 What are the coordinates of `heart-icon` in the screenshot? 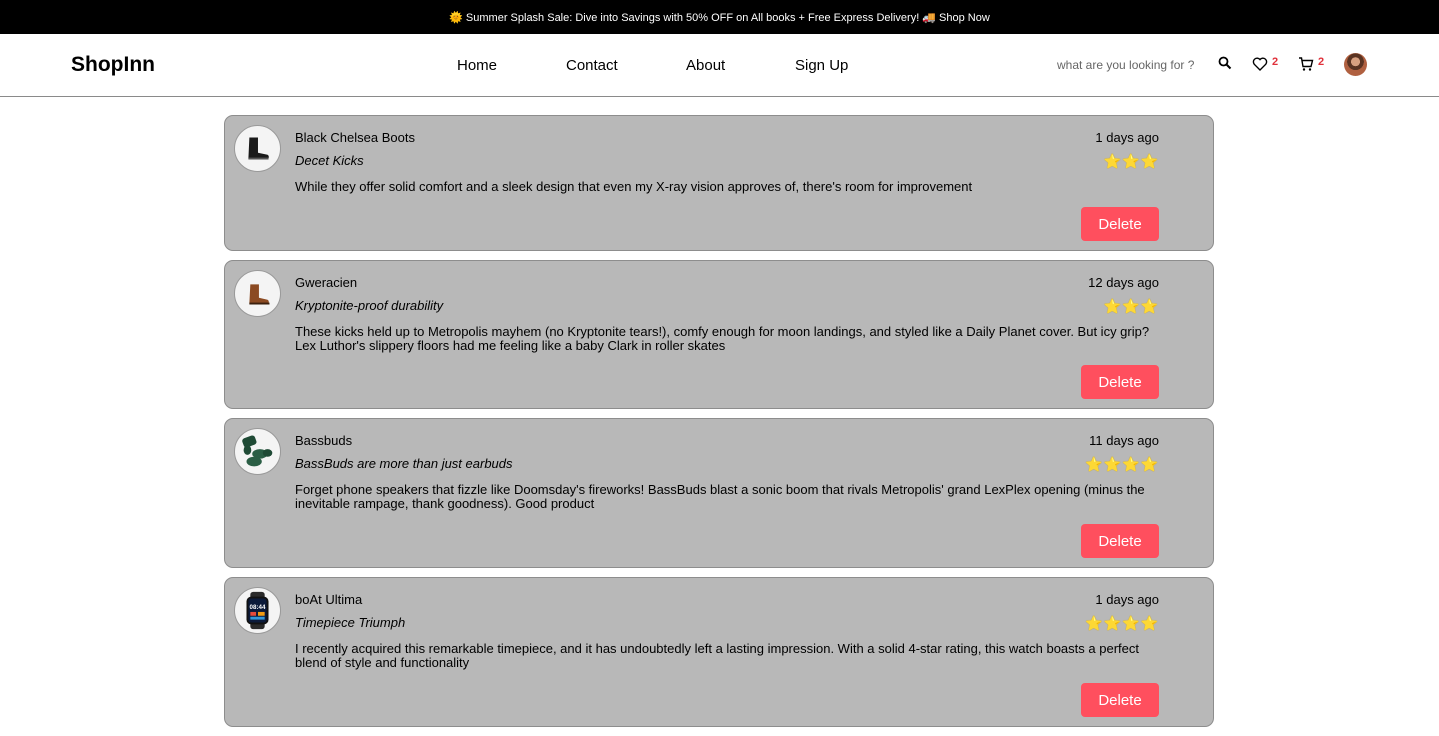 It's located at (1260, 64).